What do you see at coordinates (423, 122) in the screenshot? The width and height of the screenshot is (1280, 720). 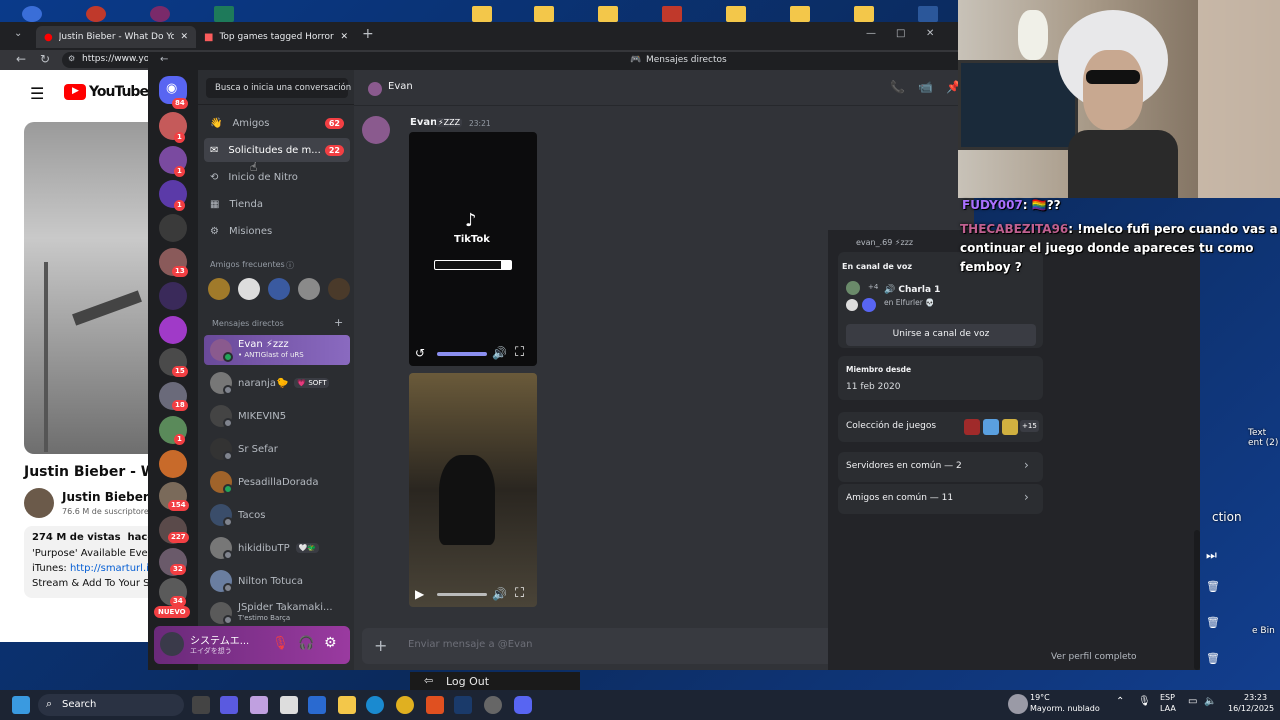 I see `message-author: Evan` at bounding box center [423, 122].